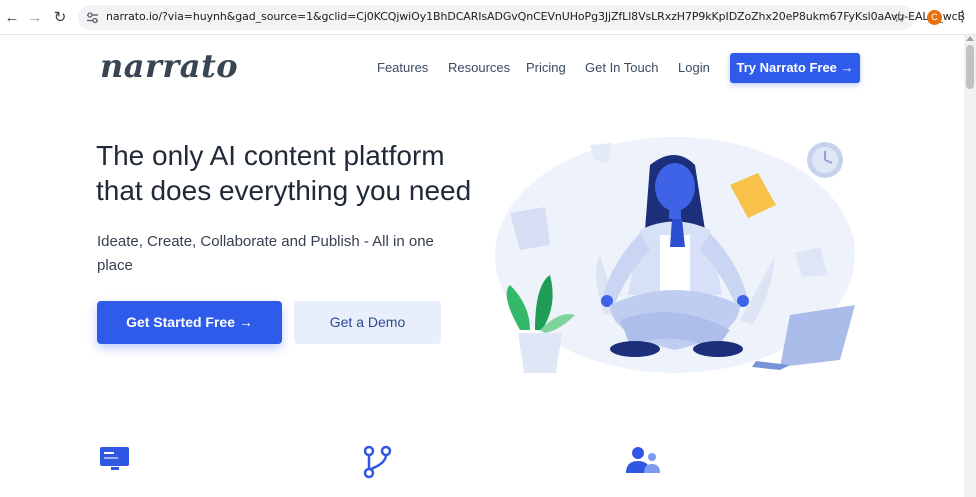  What do you see at coordinates (92, 17) in the screenshot?
I see `site-settings-icon` at bounding box center [92, 17].